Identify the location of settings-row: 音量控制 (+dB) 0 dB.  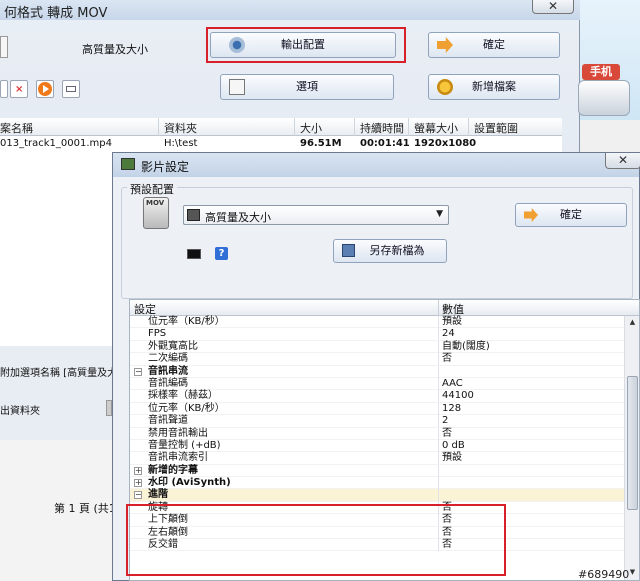
(377, 446).